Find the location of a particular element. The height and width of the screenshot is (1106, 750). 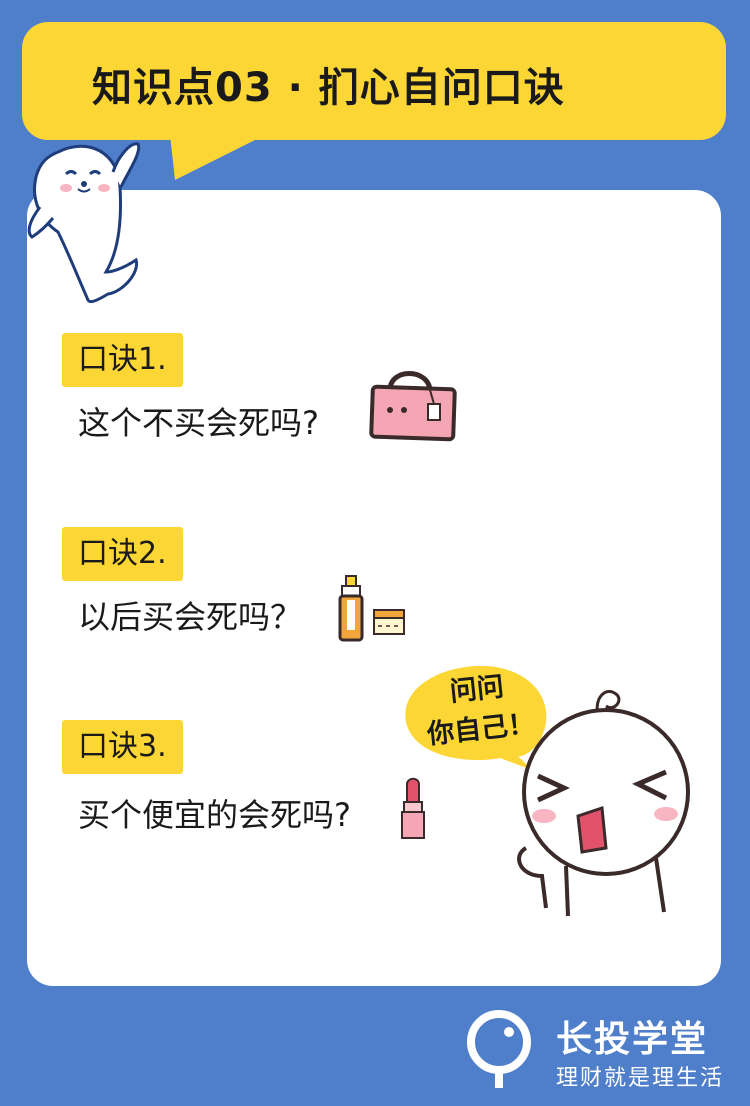

tip-question-2: 以后买会死吗？ is located at coordinates (190, 617).